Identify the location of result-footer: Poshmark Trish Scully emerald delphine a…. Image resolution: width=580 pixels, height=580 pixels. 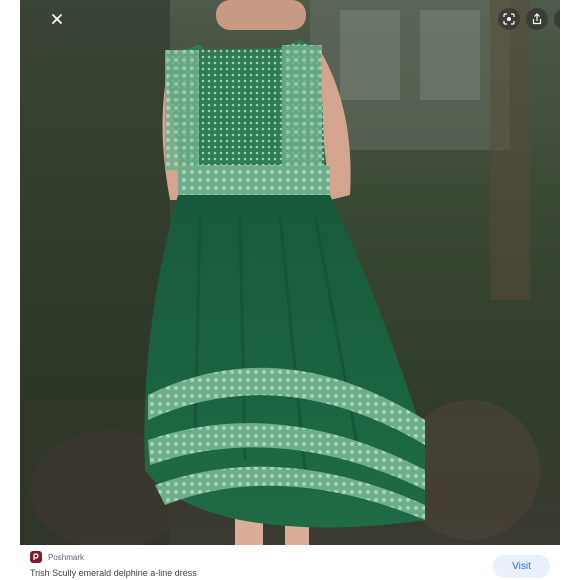
(290, 562).